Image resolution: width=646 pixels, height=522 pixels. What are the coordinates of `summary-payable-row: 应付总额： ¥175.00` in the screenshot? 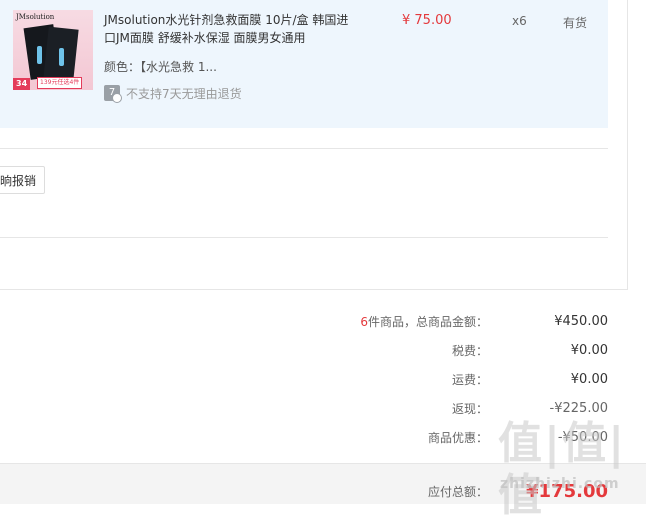 It's located at (448, 491).